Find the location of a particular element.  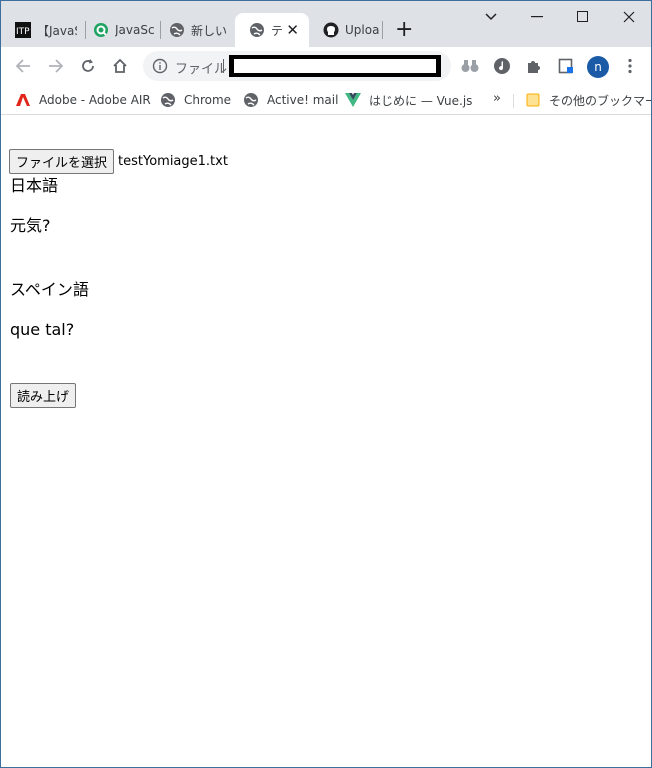

folder-icon is located at coordinates (533, 100).